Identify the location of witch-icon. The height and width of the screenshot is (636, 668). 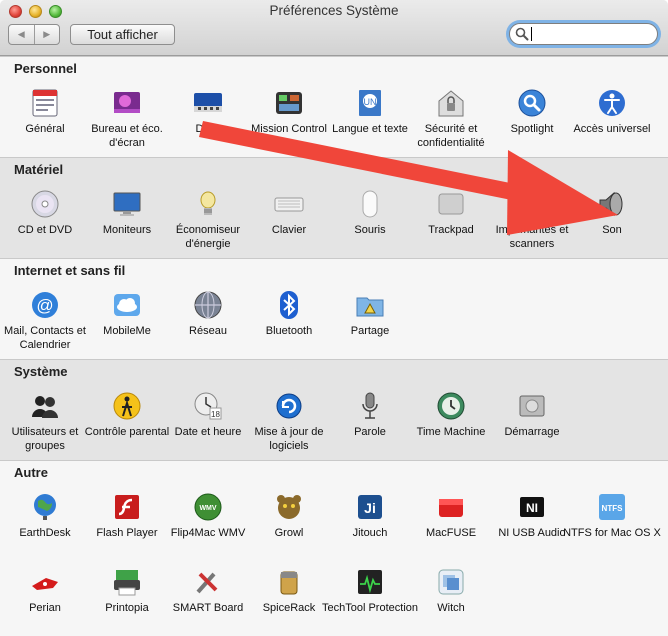
(451, 582).